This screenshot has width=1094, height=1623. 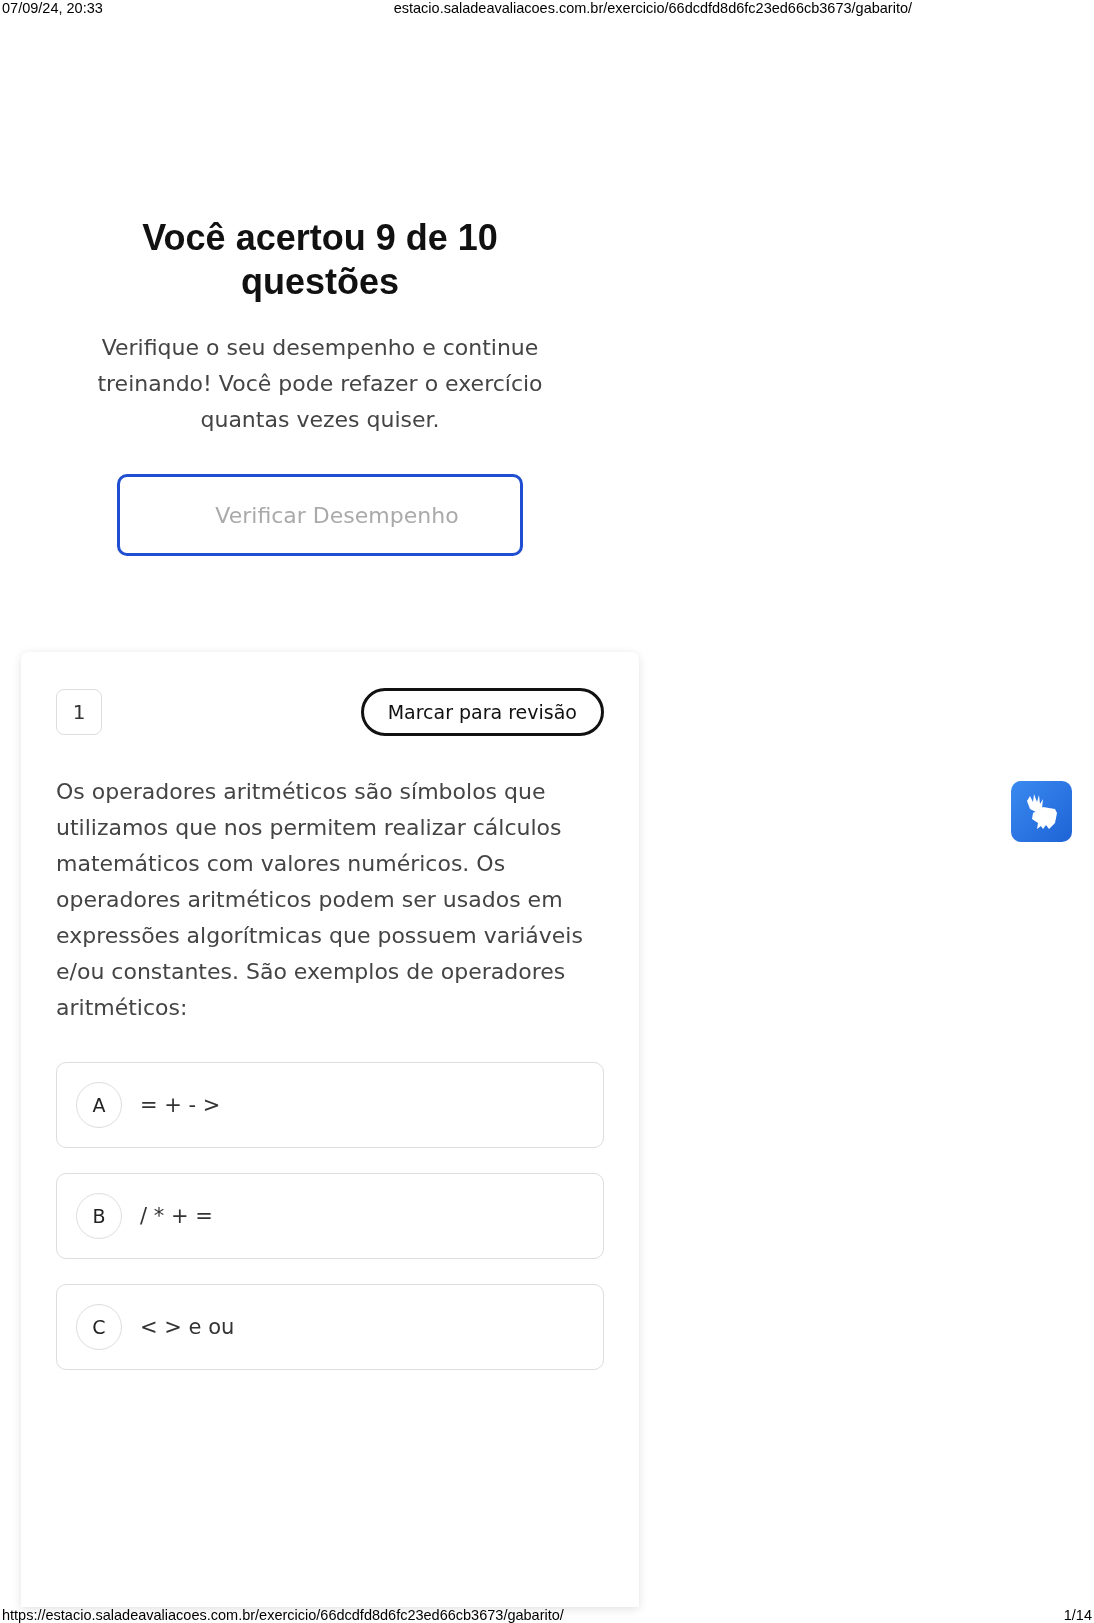 I want to click on option-text: = + - >, so click(x=180, y=1105).